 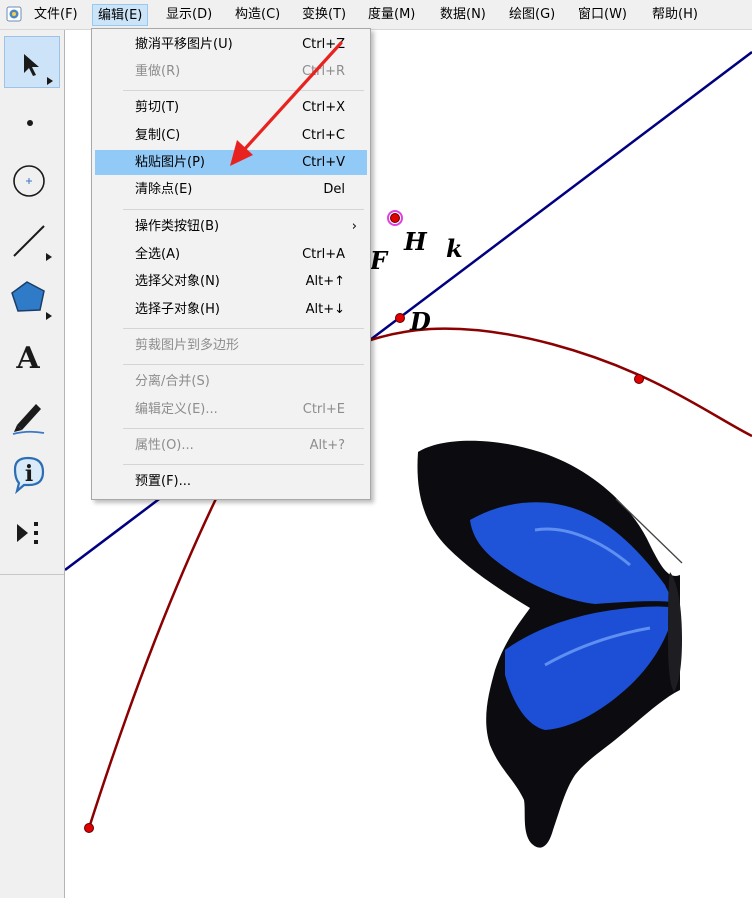 I want to click on annotation-arrow-shaft, so click(x=292, y=97).